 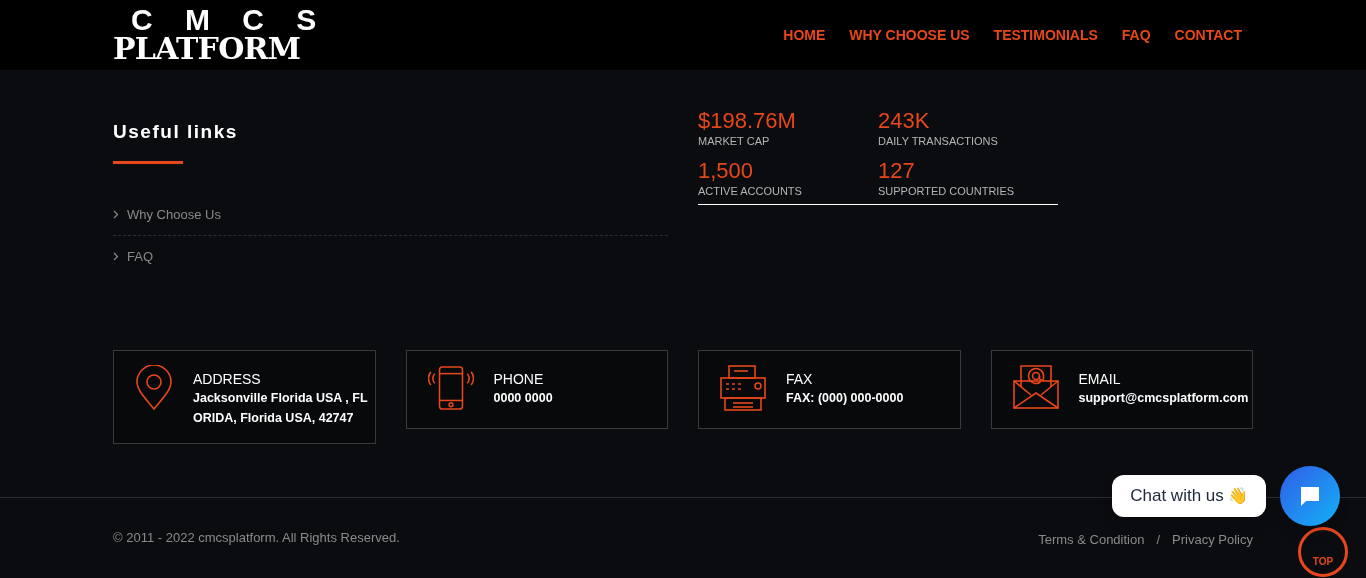 What do you see at coordinates (800, 378) in the screenshot?
I see `contact-title: FAX` at bounding box center [800, 378].